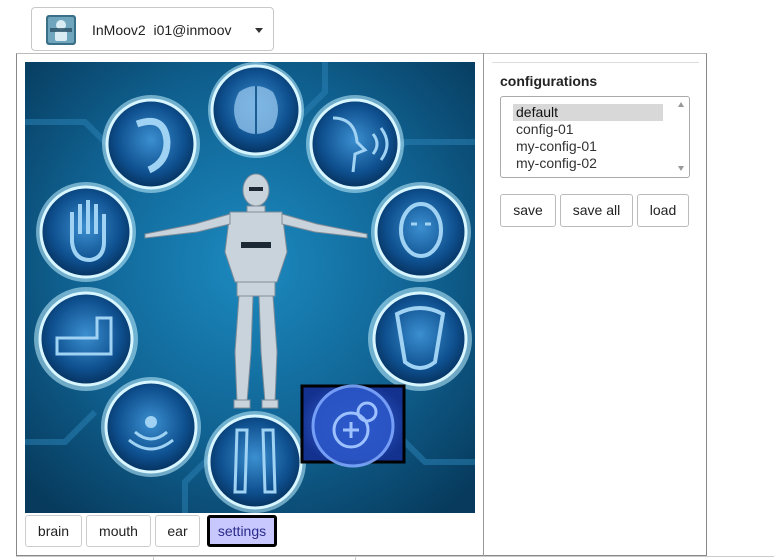 Image resolution: width=774 pixels, height=560 pixels. I want to click on tab-mouth: mouth, so click(118, 531).